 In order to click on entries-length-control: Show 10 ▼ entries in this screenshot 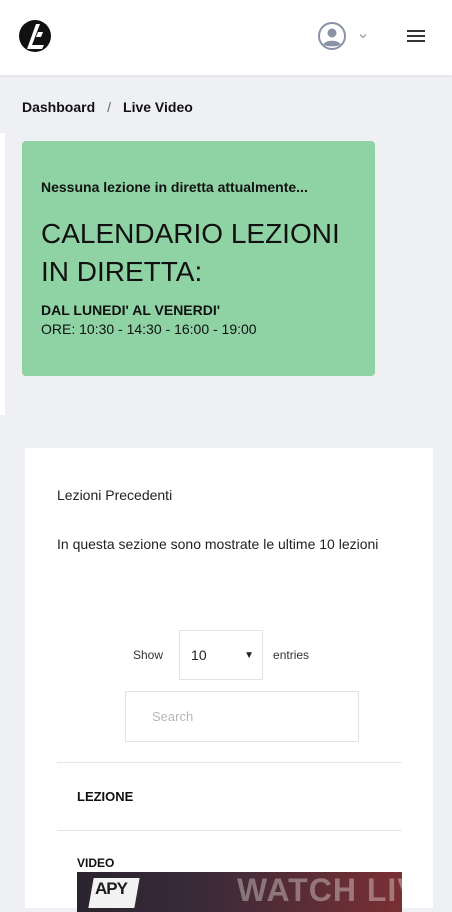, I will do `click(221, 655)`.